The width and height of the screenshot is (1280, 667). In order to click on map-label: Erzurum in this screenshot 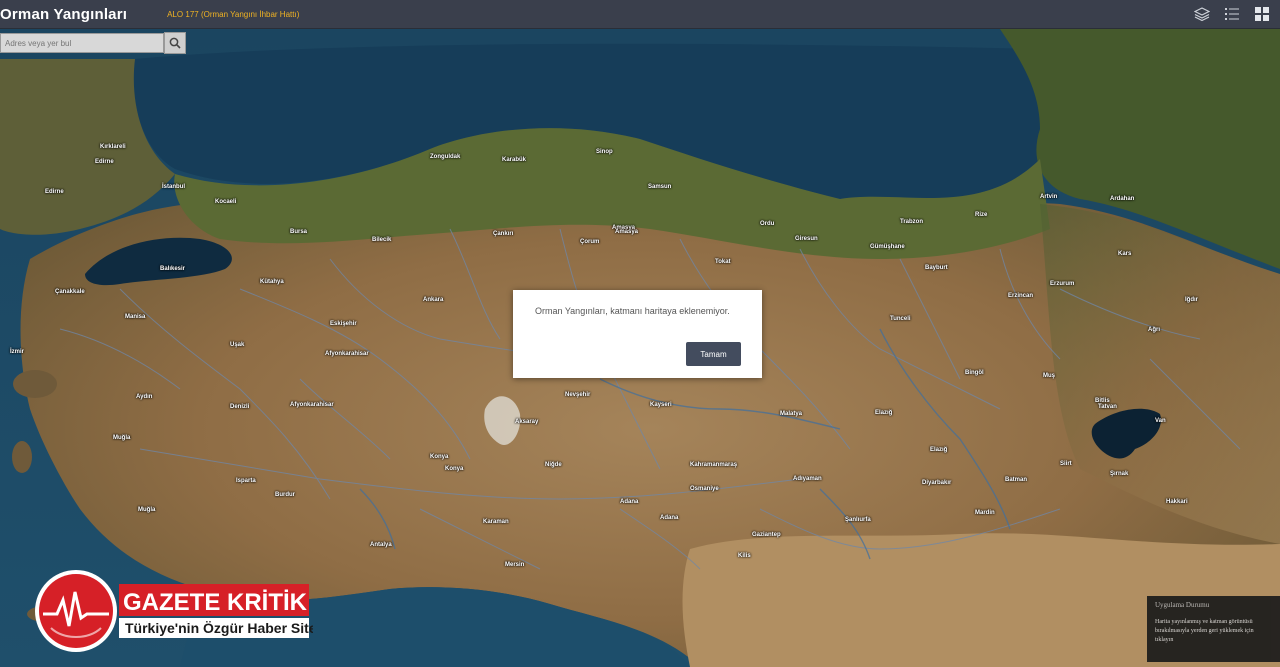, I will do `click(1062, 284)`.